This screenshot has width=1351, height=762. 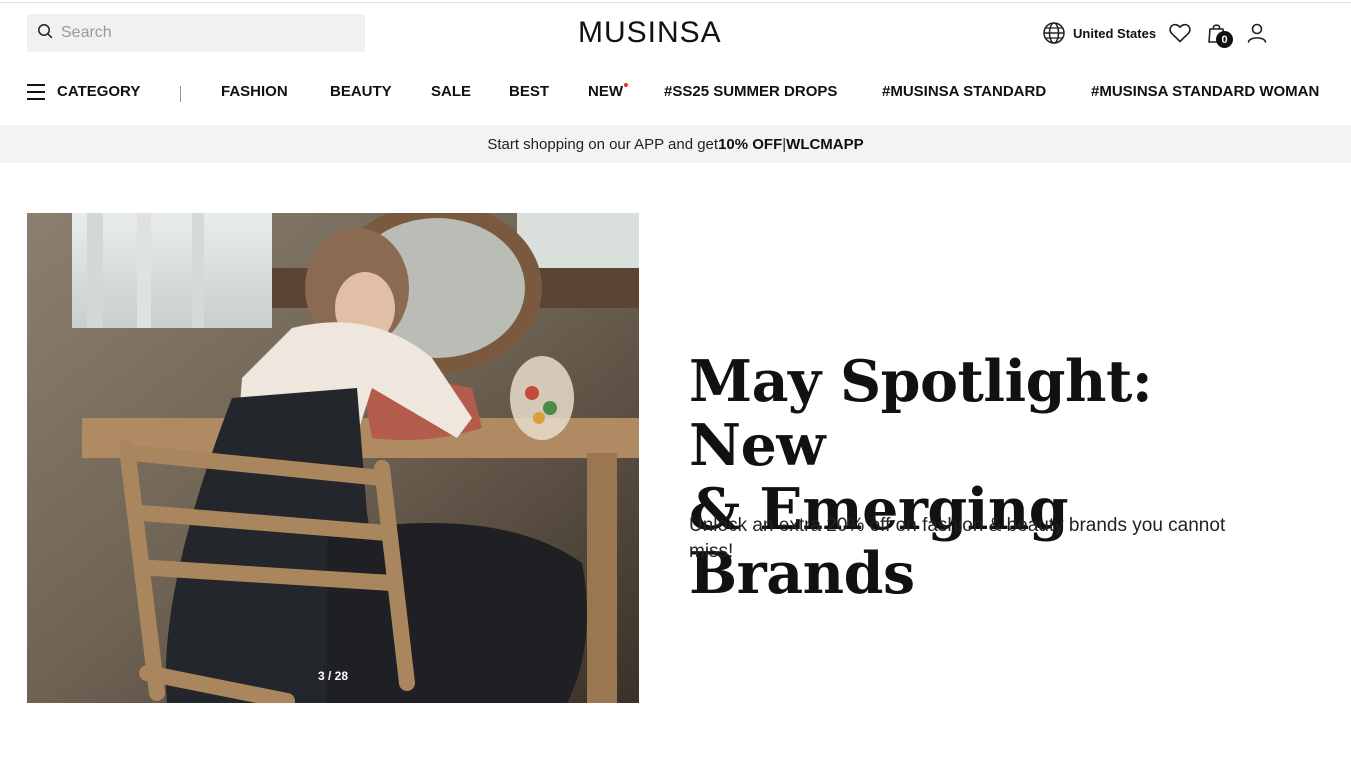 I want to click on search-input, so click(x=201, y=33).